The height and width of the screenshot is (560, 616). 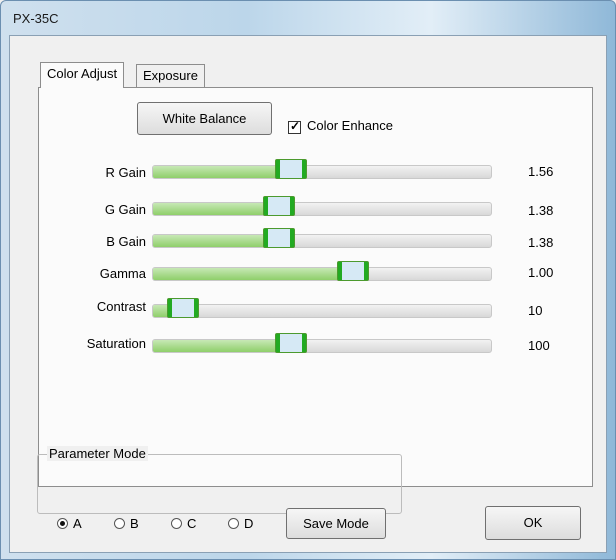 I want to click on g-gain-value: 1.38, so click(x=541, y=210).